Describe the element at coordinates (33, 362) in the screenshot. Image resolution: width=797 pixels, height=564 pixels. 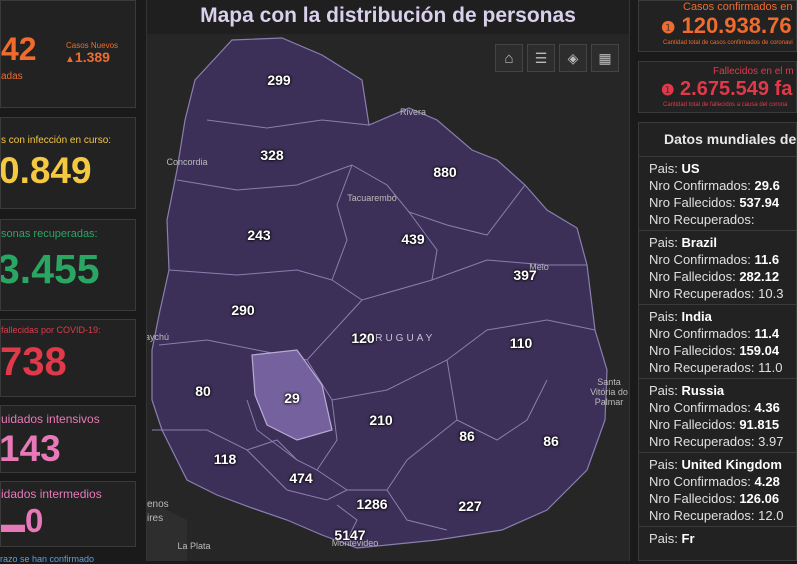
I see `deceased-value: 738` at that location.